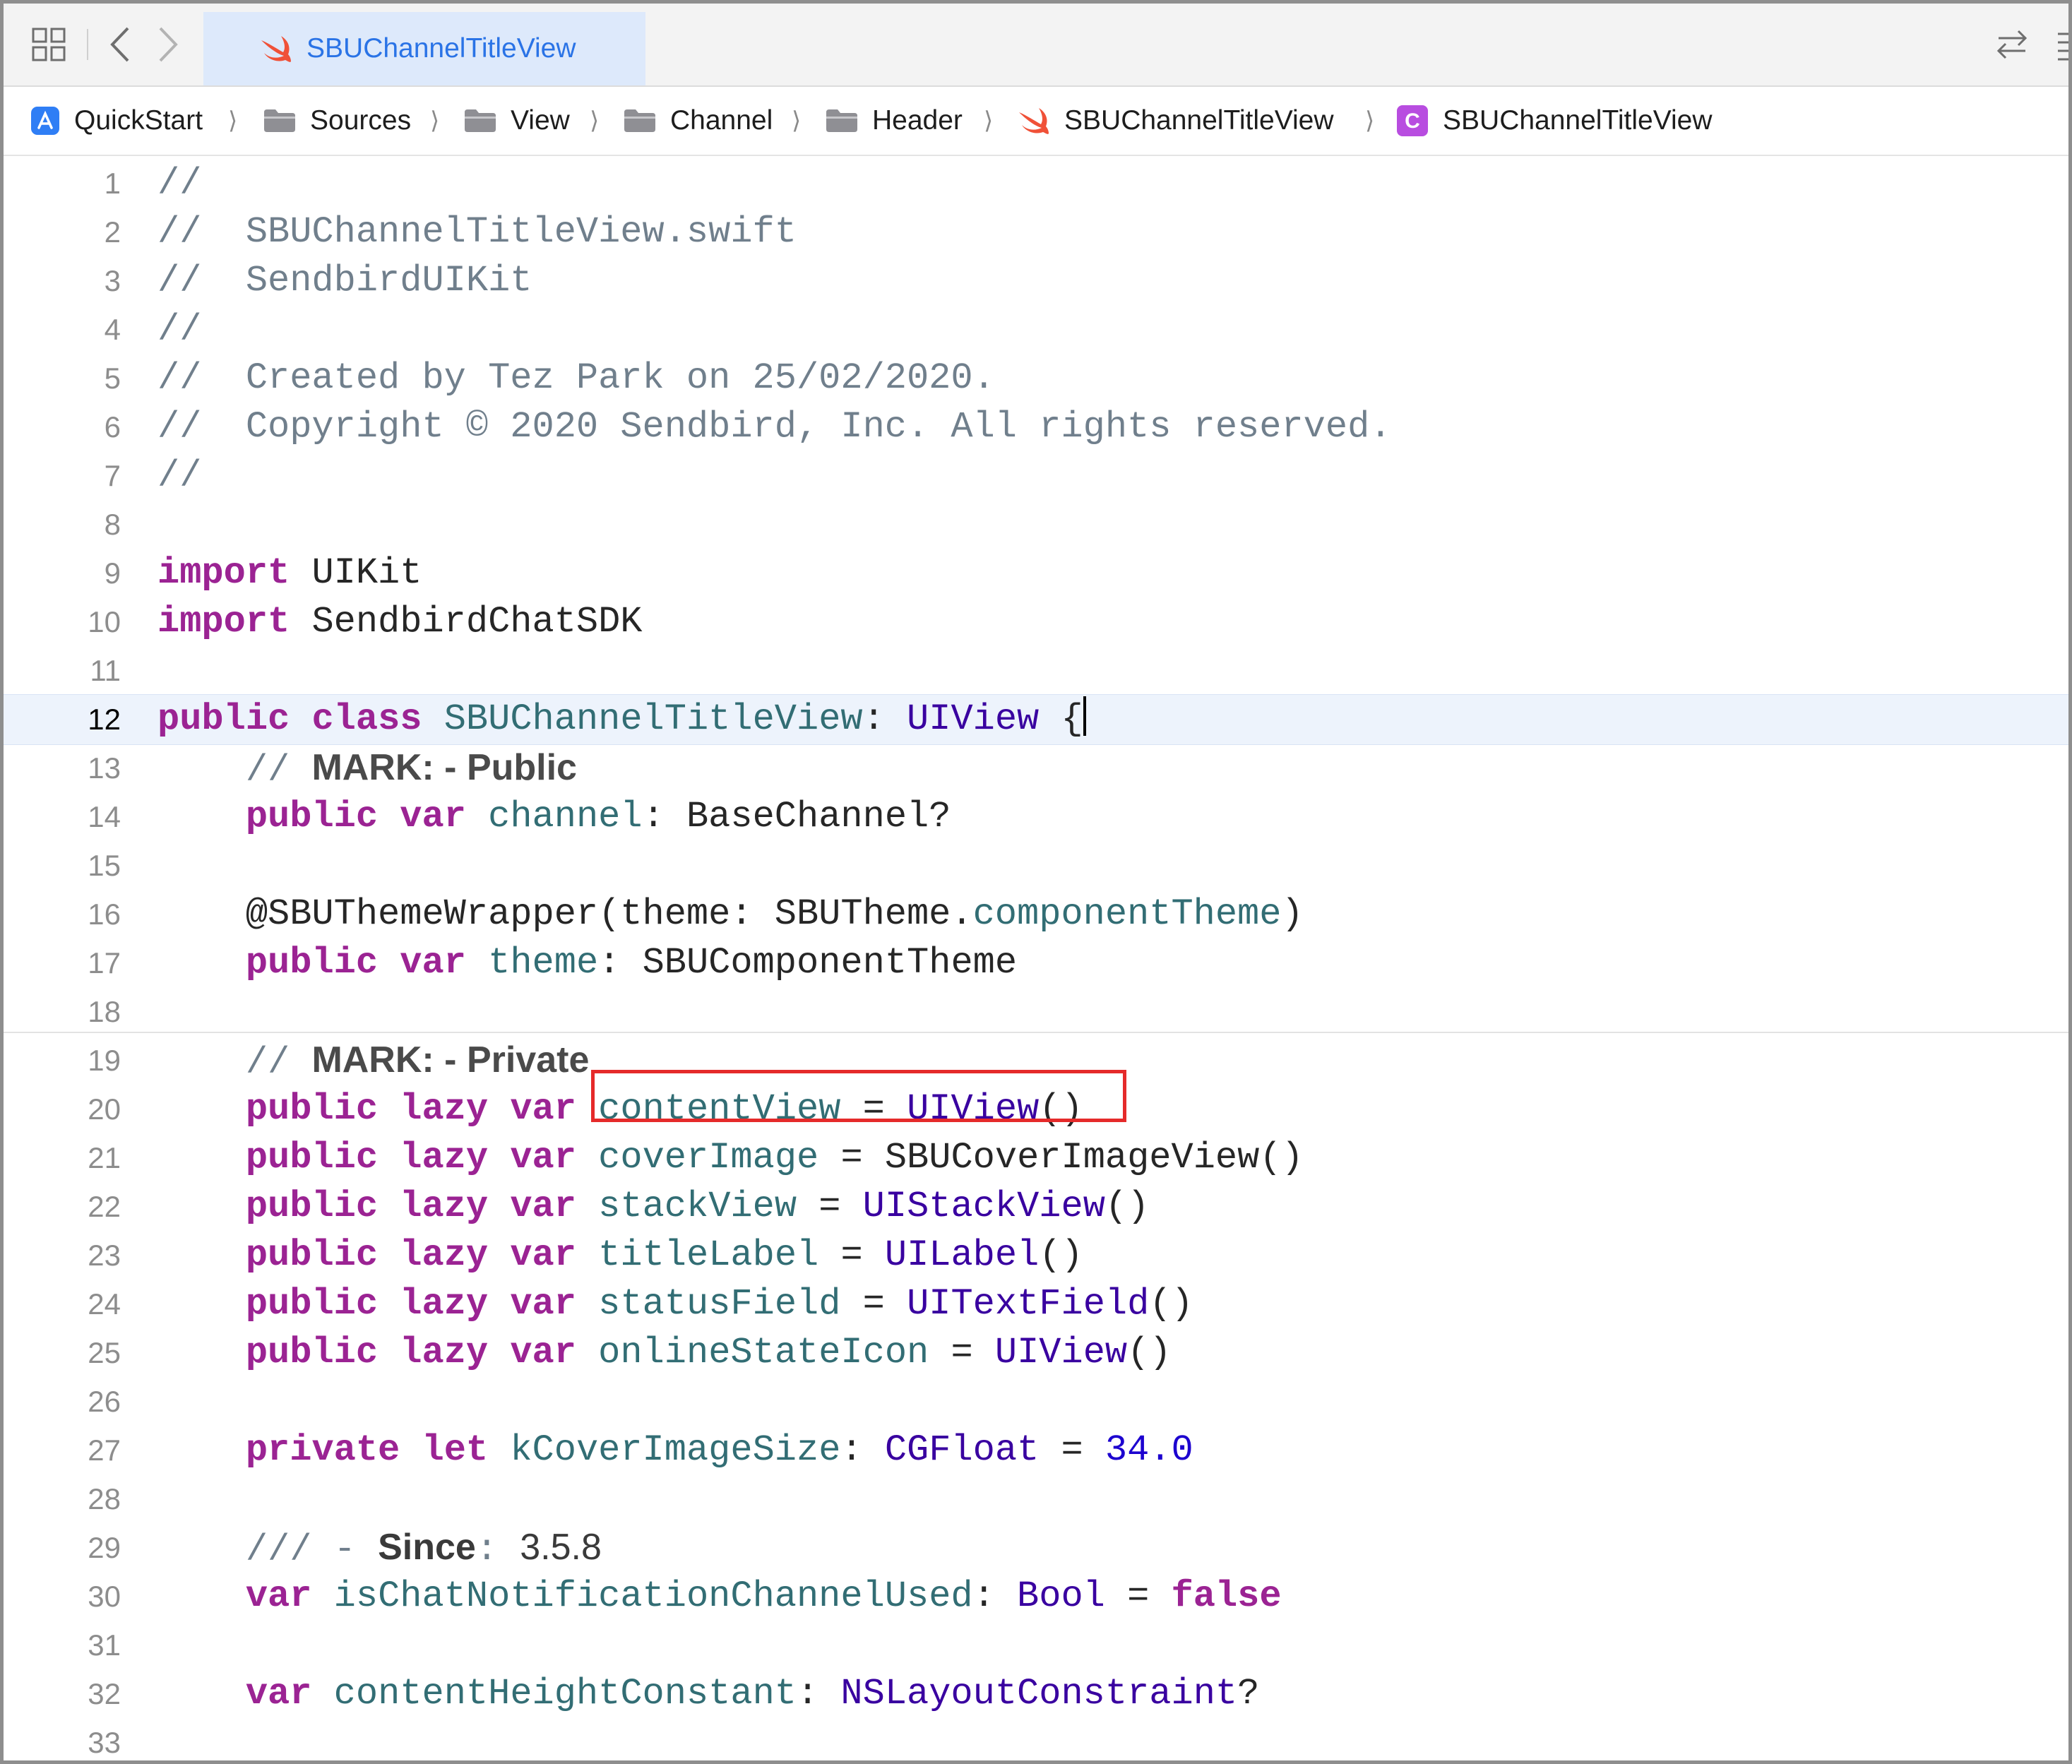 The height and width of the screenshot is (1764, 2072). Describe the element at coordinates (1554, 121) in the screenshot. I see `breadcrumb-item-class: C SBUChannelTitleView` at that location.